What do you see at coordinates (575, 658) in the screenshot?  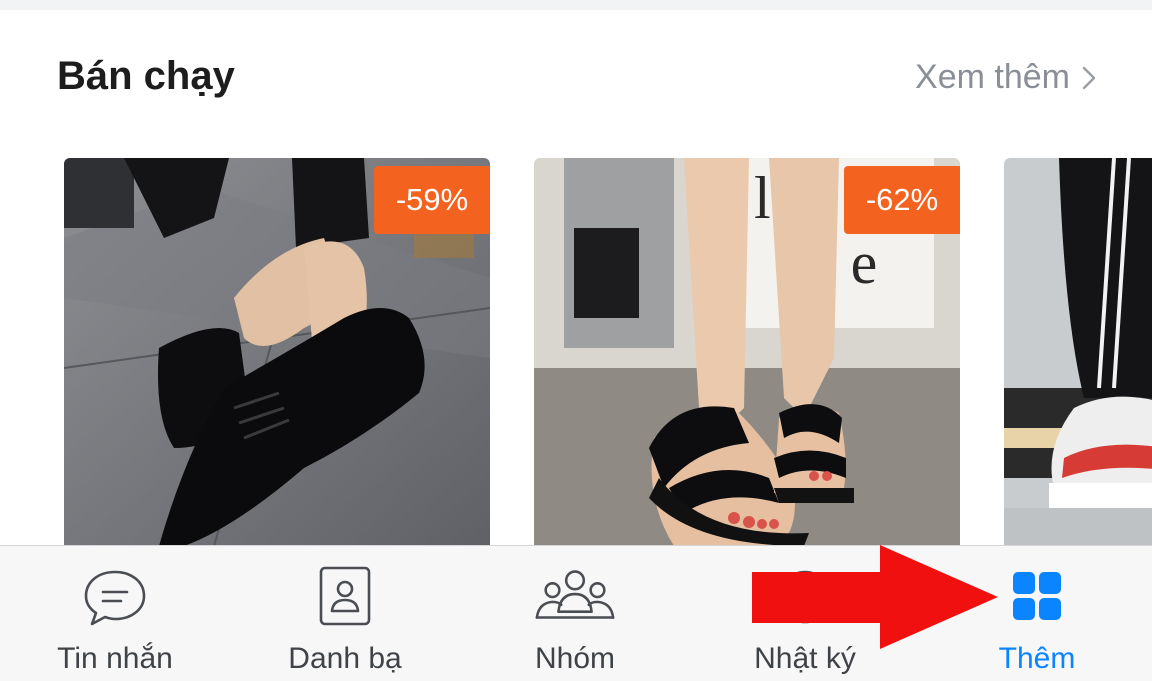 I see `tab-label: Nhóm` at bounding box center [575, 658].